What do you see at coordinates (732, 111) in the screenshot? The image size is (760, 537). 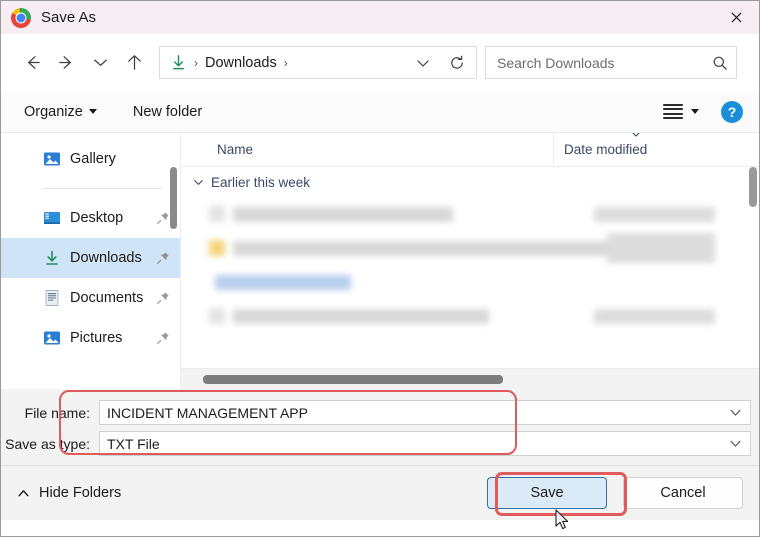 I see `help-button: ?` at bounding box center [732, 111].